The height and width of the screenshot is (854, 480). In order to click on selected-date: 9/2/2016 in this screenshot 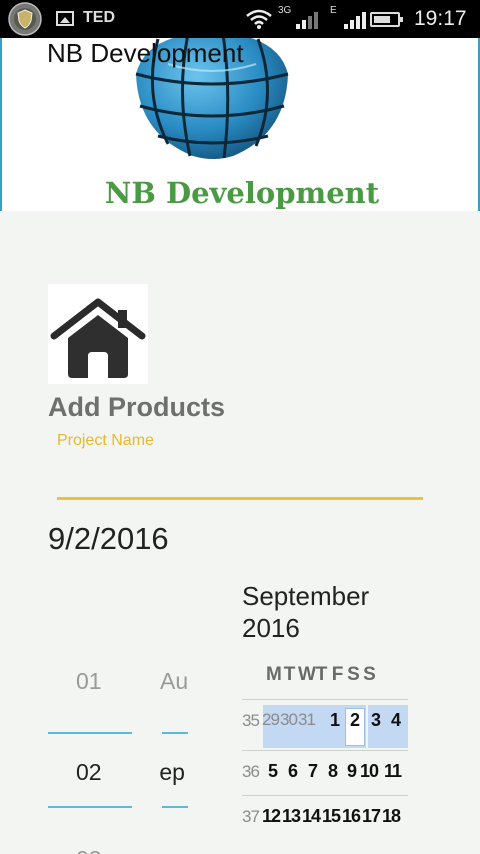, I will do `click(108, 538)`.